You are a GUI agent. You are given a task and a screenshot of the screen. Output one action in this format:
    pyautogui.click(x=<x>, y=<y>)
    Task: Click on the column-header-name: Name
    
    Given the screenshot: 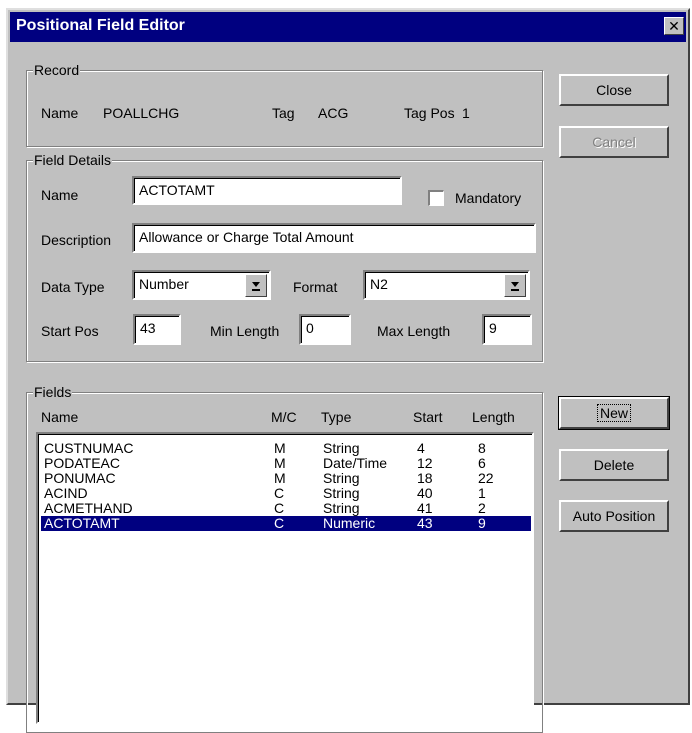 What is the action you would take?
    pyautogui.click(x=60, y=417)
    